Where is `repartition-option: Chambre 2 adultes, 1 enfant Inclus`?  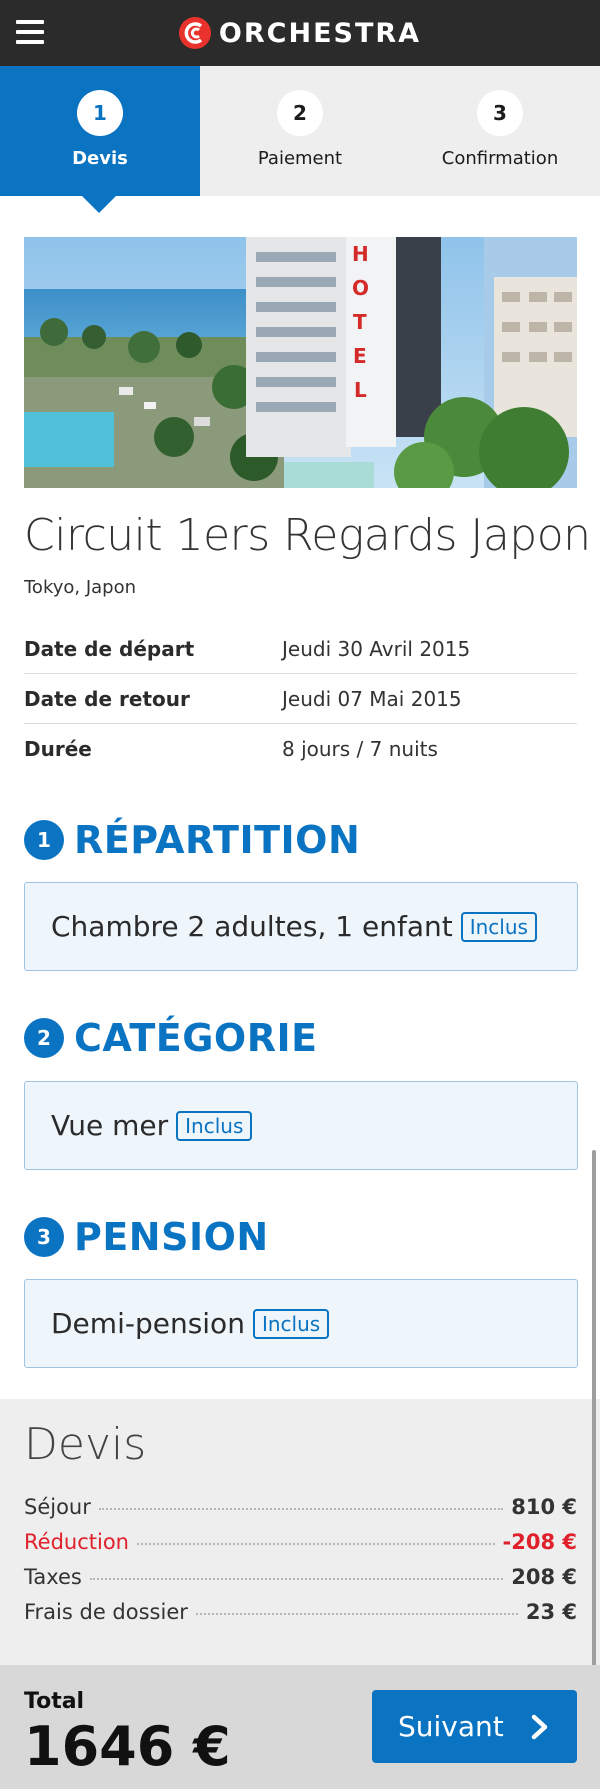 repartition-option: Chambre 2 adultes, 1 enfant Inclus is located at coordinates (301, 926).